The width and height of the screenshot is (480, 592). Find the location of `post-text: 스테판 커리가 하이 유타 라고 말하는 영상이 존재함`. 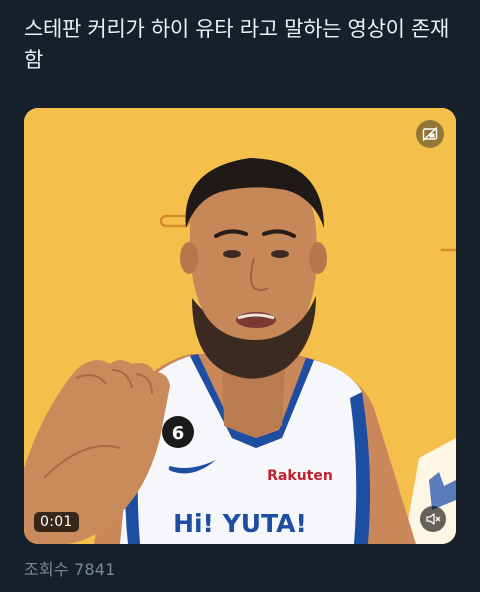

post-text: 스테판 커리가 하이 유타 라고 말하는 영상이 존재함 is located at coordinates (237, 44).